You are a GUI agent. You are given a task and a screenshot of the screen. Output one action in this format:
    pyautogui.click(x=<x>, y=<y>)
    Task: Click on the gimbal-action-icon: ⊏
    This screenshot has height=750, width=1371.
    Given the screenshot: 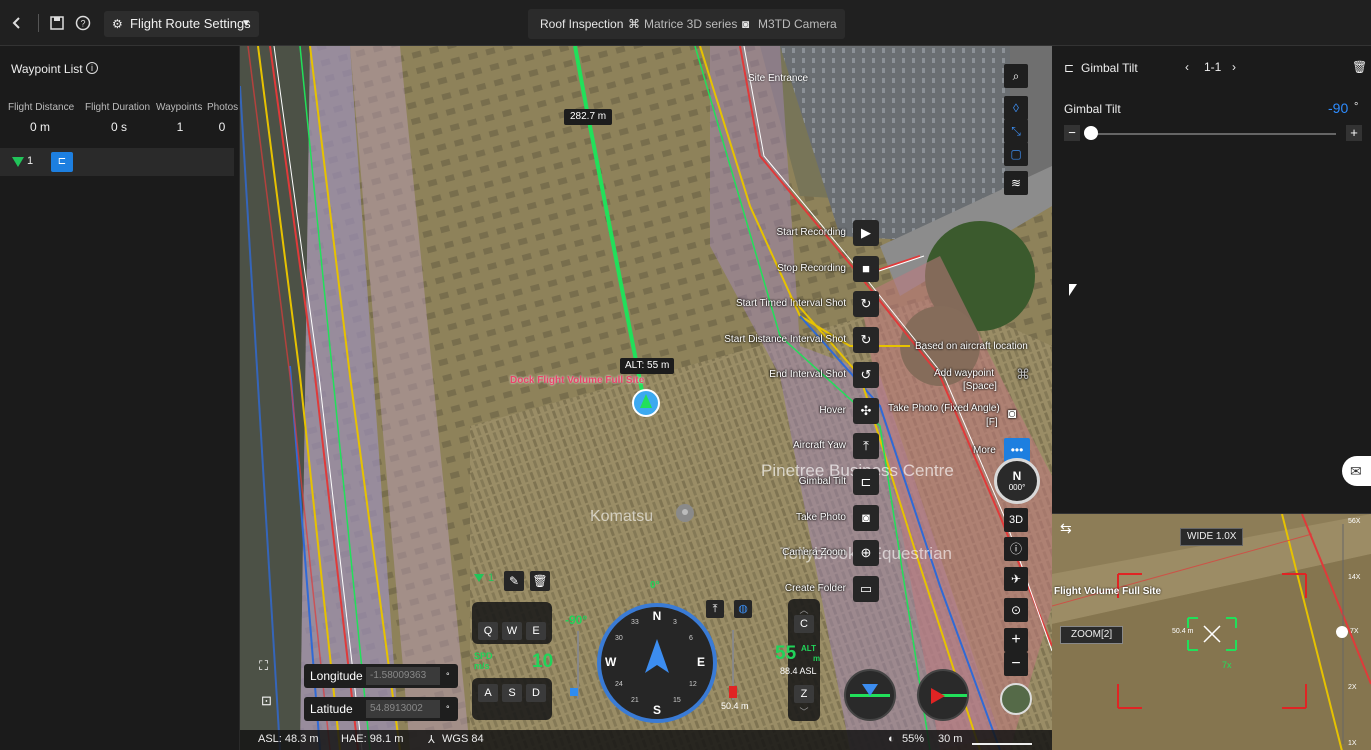 What is the action you would take?
    pyautogui.click(x=62, y=162)
    